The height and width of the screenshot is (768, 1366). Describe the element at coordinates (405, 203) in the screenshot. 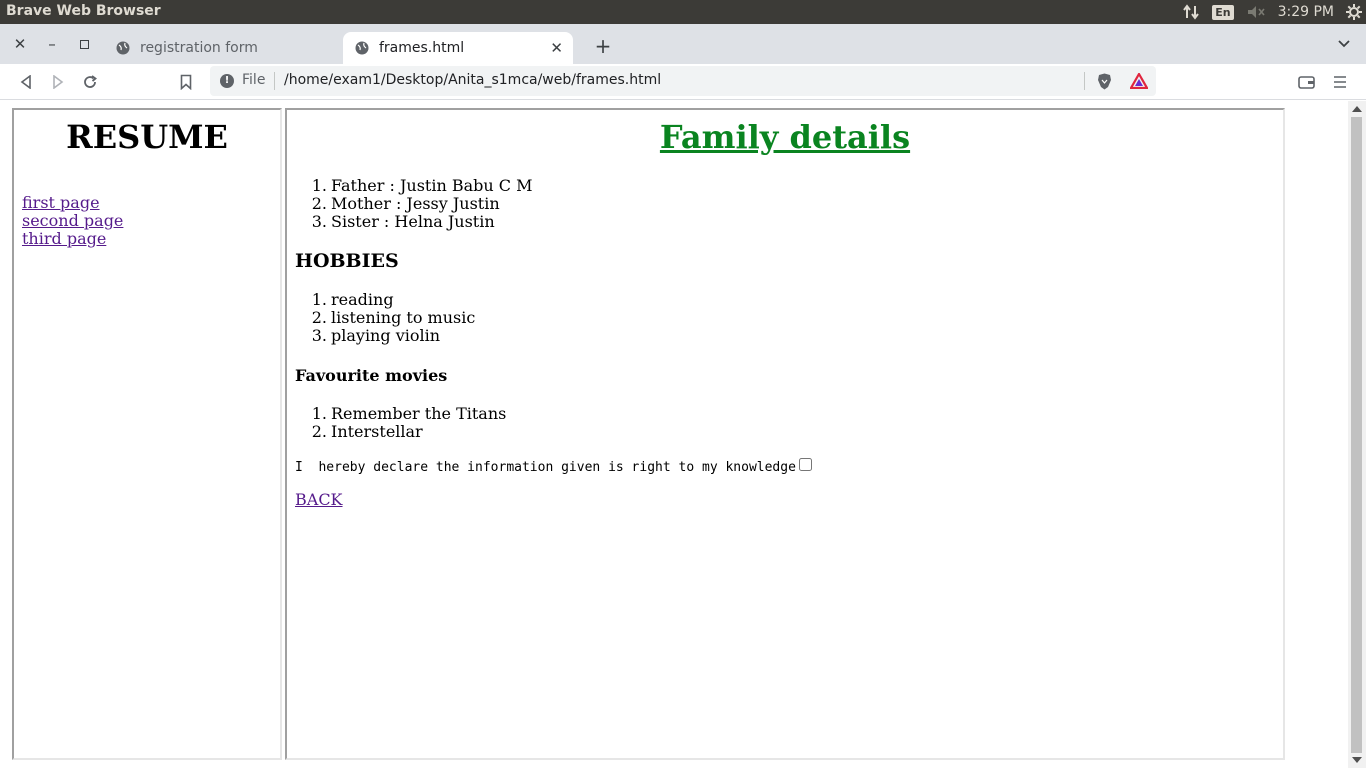

I see `list-item: 2. Mother : Jessy Justin` at that location.